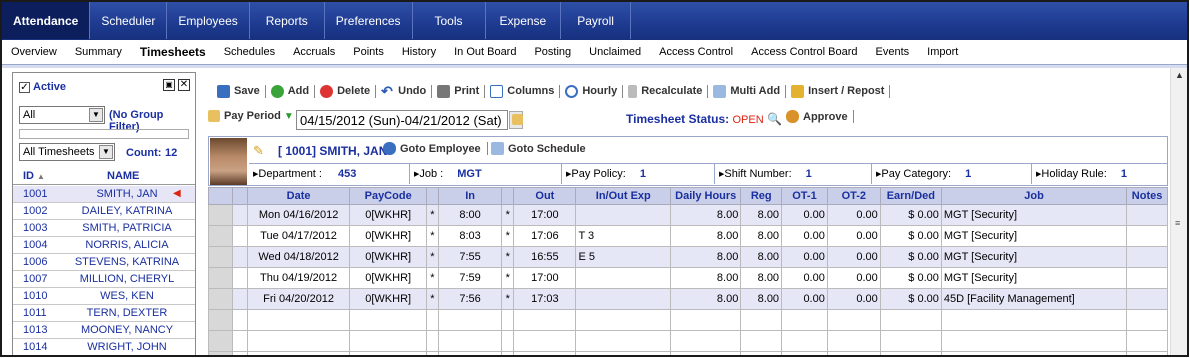 Image resolution: width=1190 pixels, height=358 pixels. I want to click on tab-unclaimed: Unclaimed, so click(615, 52).